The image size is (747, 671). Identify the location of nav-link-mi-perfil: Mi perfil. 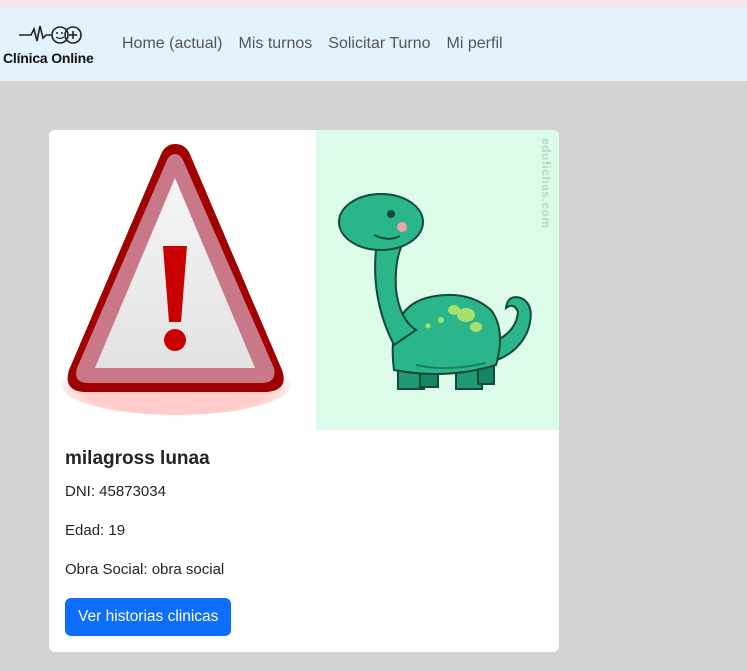
(475, 44).